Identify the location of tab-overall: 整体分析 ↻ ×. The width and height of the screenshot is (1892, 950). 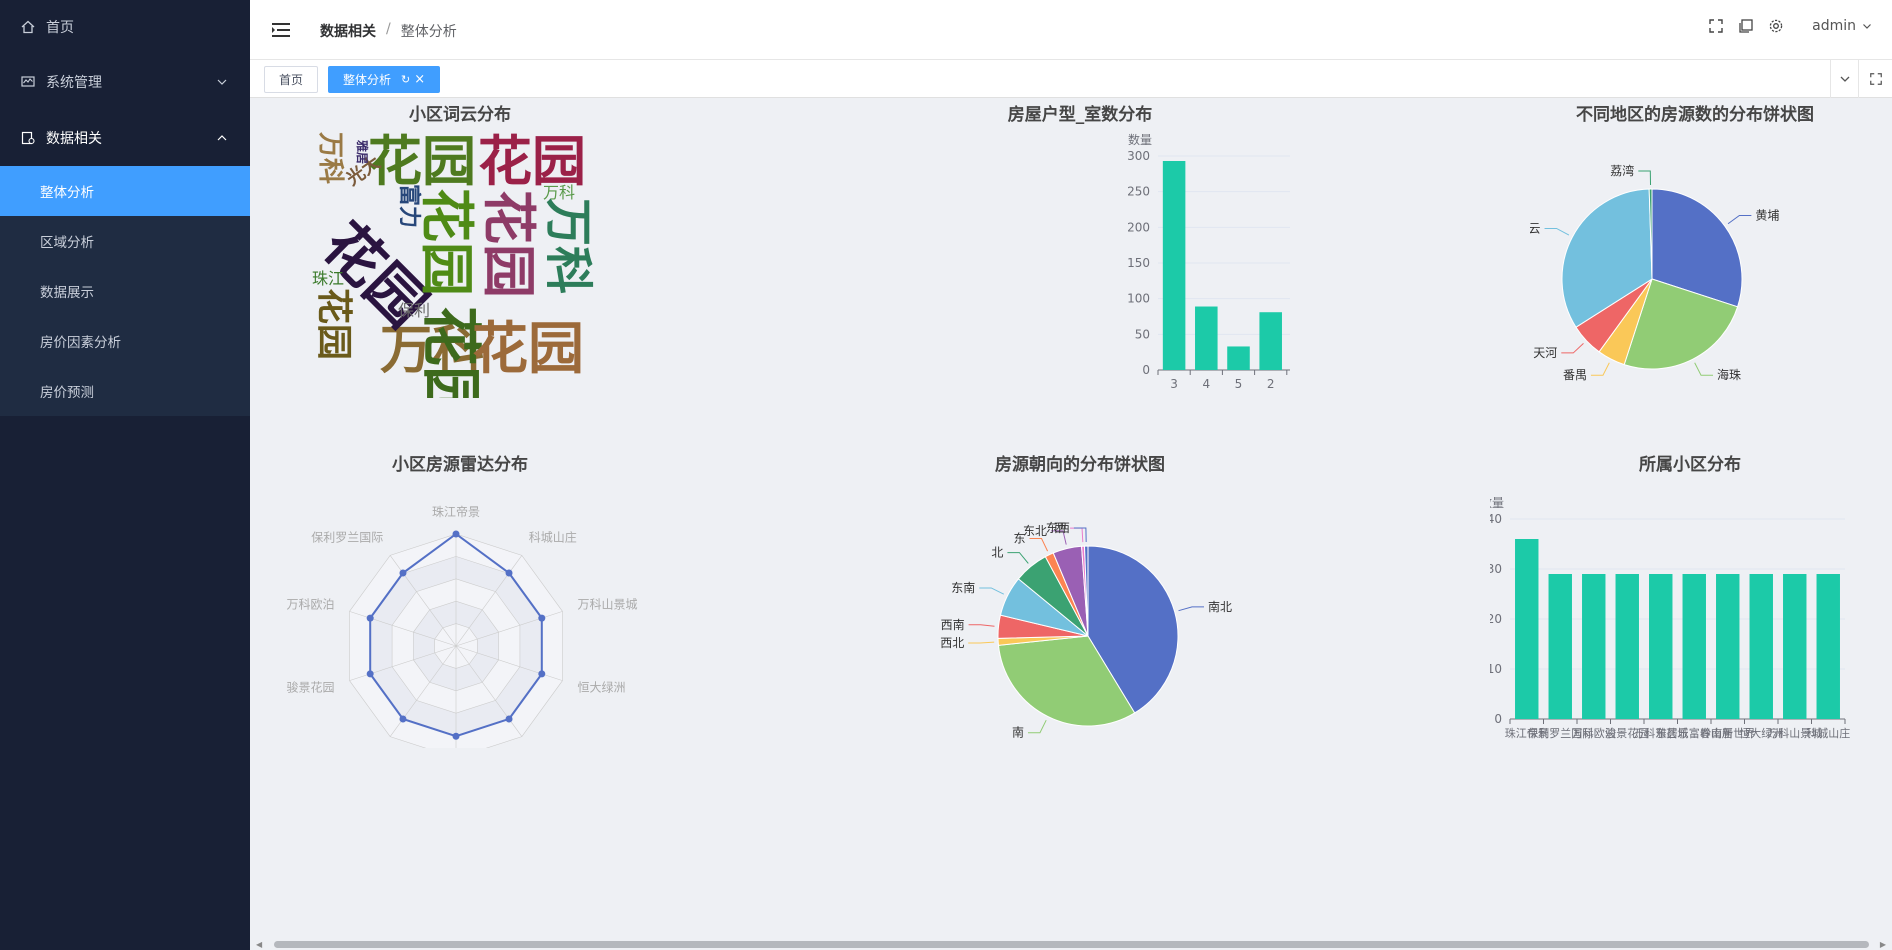
(384, 79).